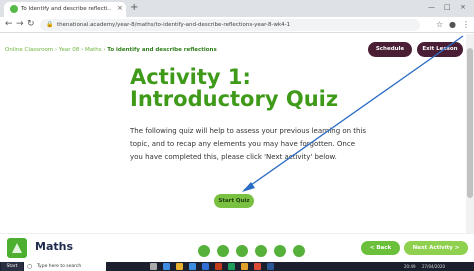 The height and width of the screenshot is (271, 474). Describe the element at coordinates (134, 8) in the screenshot. I see `new-tab-button: +` at that location.